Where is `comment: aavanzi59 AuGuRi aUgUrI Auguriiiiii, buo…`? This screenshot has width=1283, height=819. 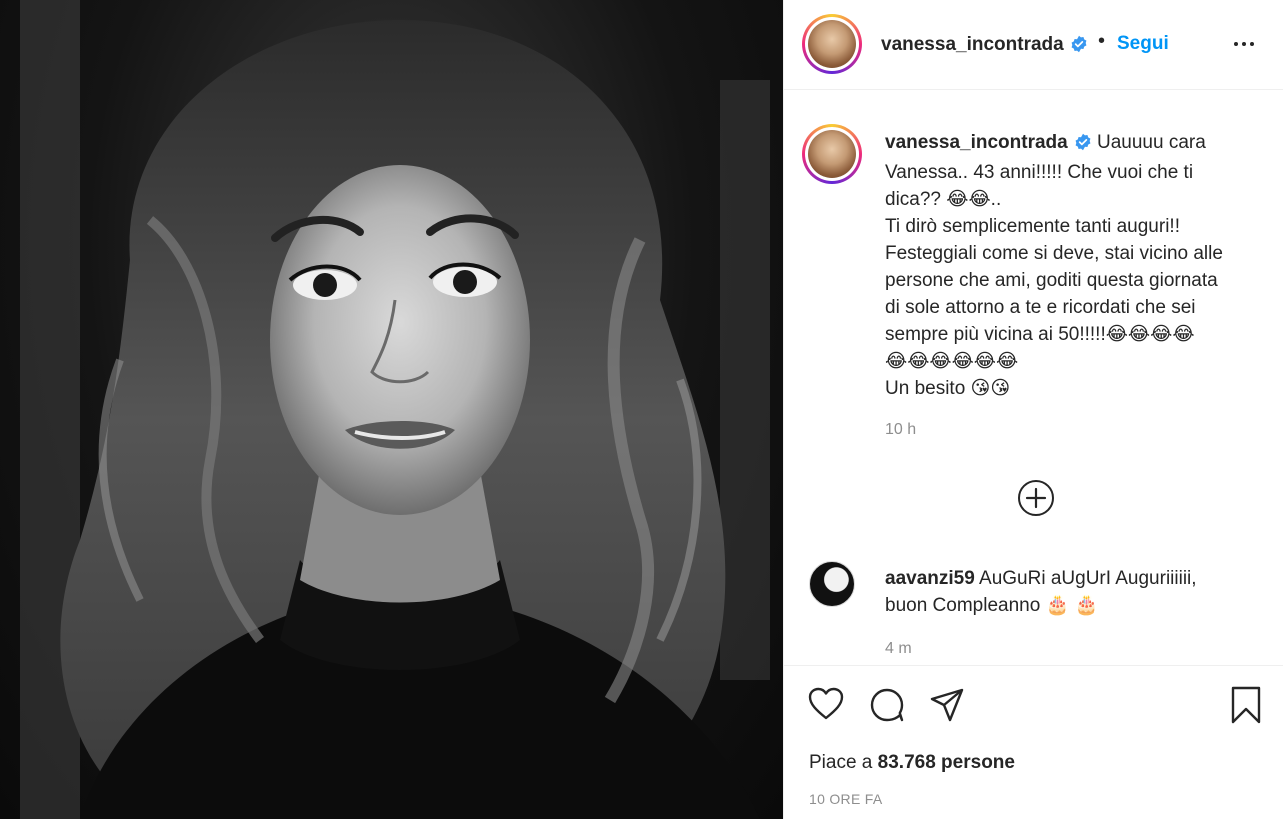
comment: aavanzi59 AuGuRi aUgUrI Auguriiiiii, buo… is located at coordinates (1070, 592).